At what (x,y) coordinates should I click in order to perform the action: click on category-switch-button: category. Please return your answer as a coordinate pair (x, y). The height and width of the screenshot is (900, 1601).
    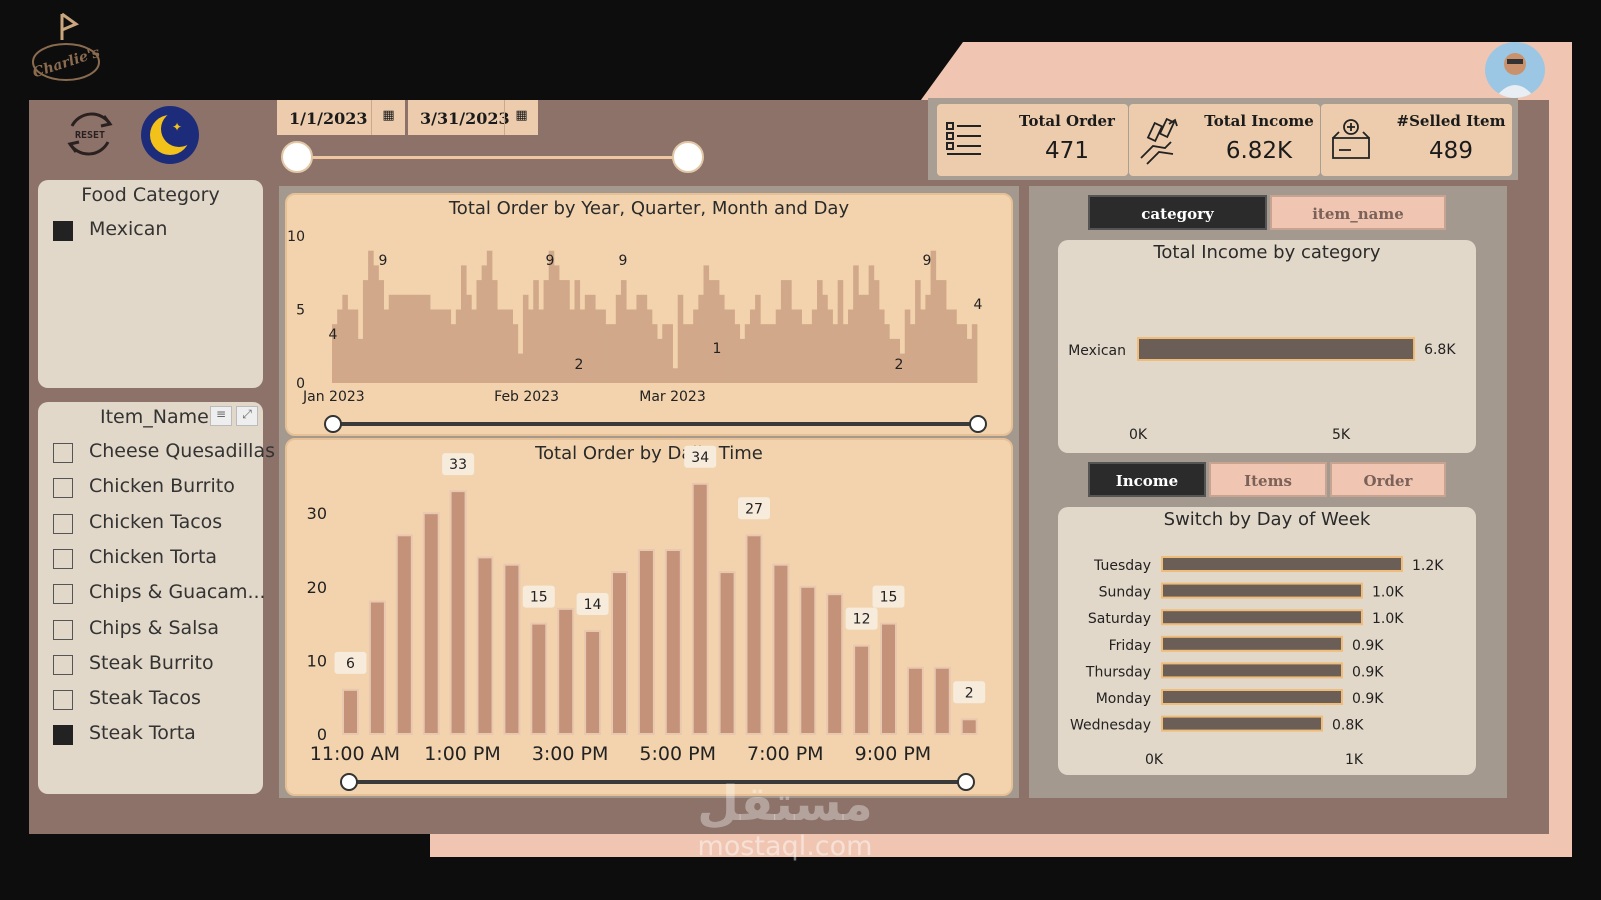
    Looking at the image, I should click on (1177, 212).